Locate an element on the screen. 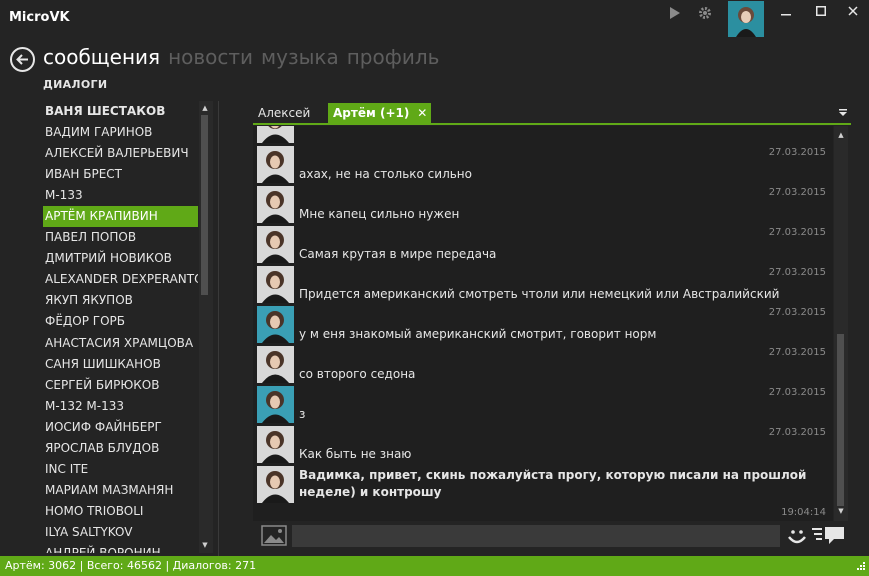 This screenshot has width=869, height=576. message-item: со второго седона 27.03.2015 is located at coordinates (543, 366).